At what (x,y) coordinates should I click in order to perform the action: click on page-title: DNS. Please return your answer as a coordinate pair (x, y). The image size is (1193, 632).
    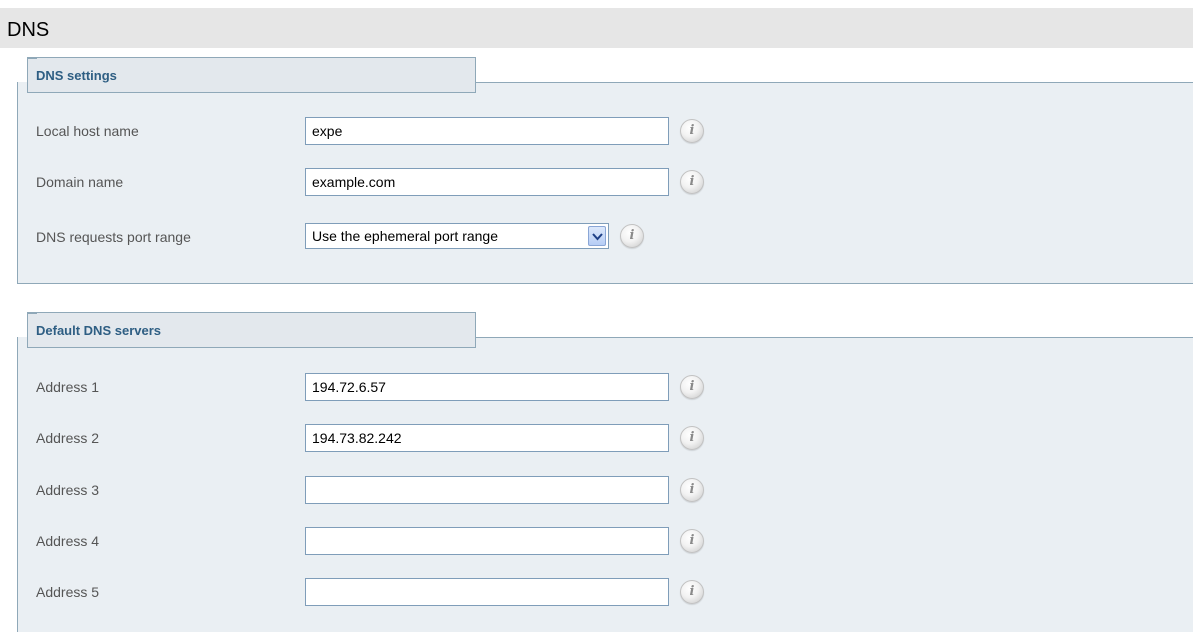
    Looking at the image, I should click on (28, 30).